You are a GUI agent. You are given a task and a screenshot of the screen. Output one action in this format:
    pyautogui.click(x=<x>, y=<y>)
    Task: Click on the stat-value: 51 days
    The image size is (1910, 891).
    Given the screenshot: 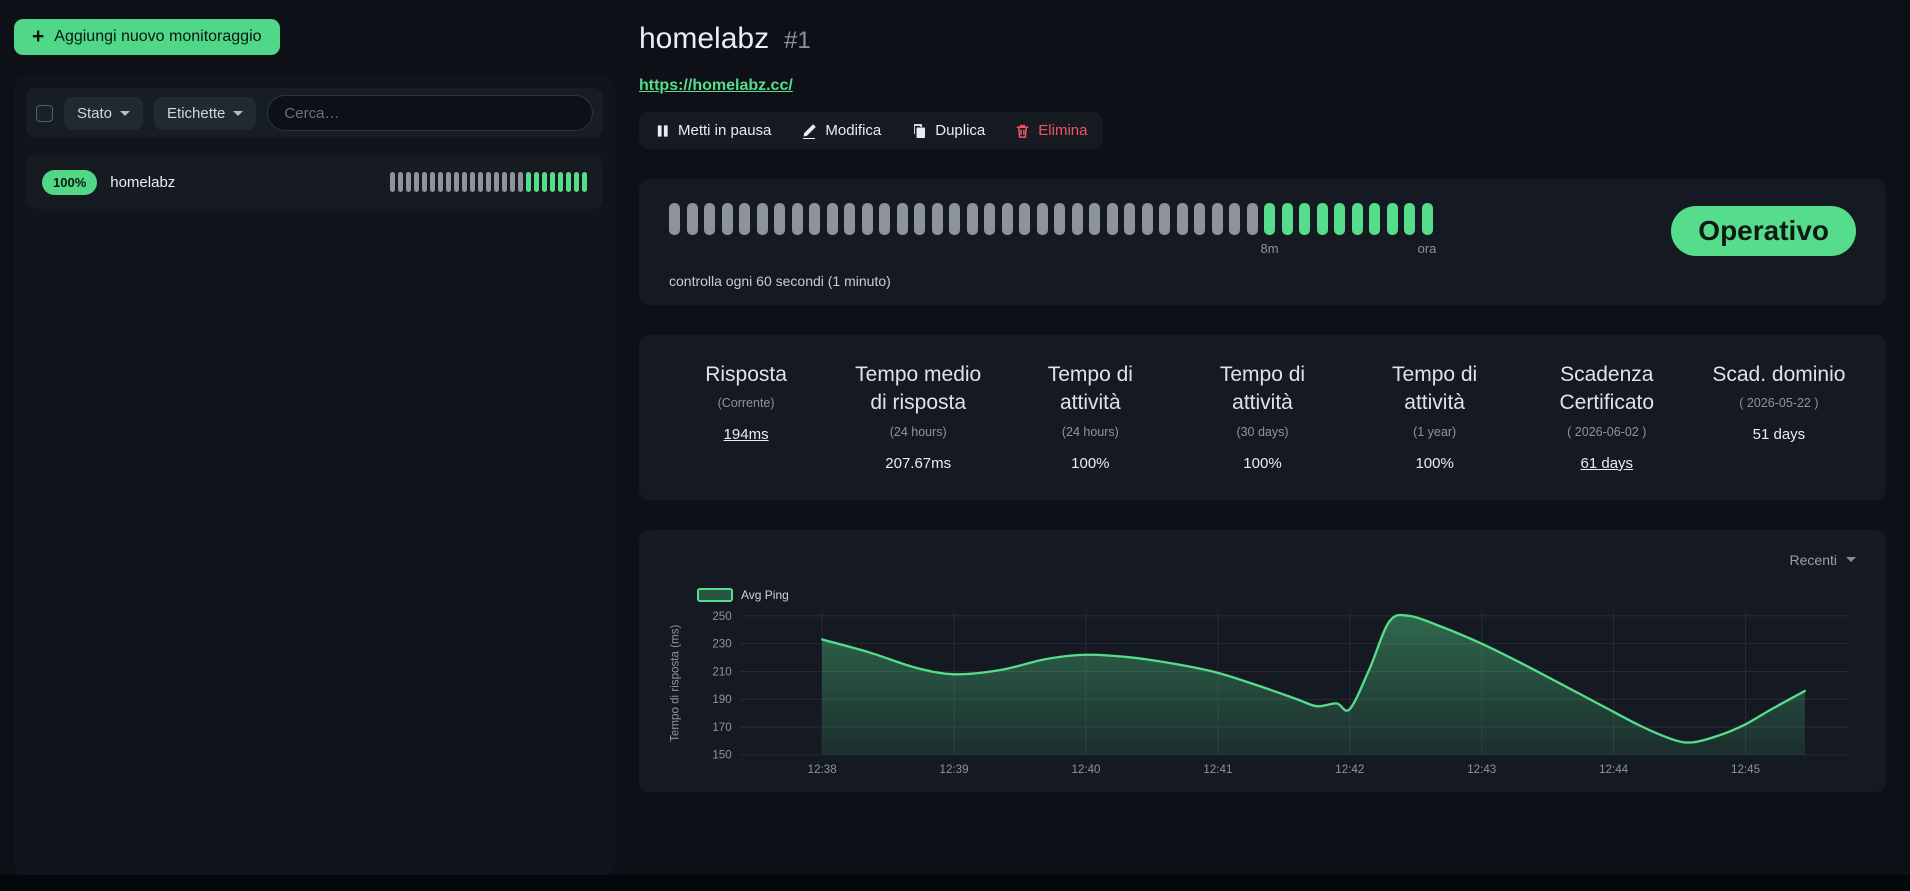 What is the action you would take?
    pyautogui.click(x=1779, y=435)
    